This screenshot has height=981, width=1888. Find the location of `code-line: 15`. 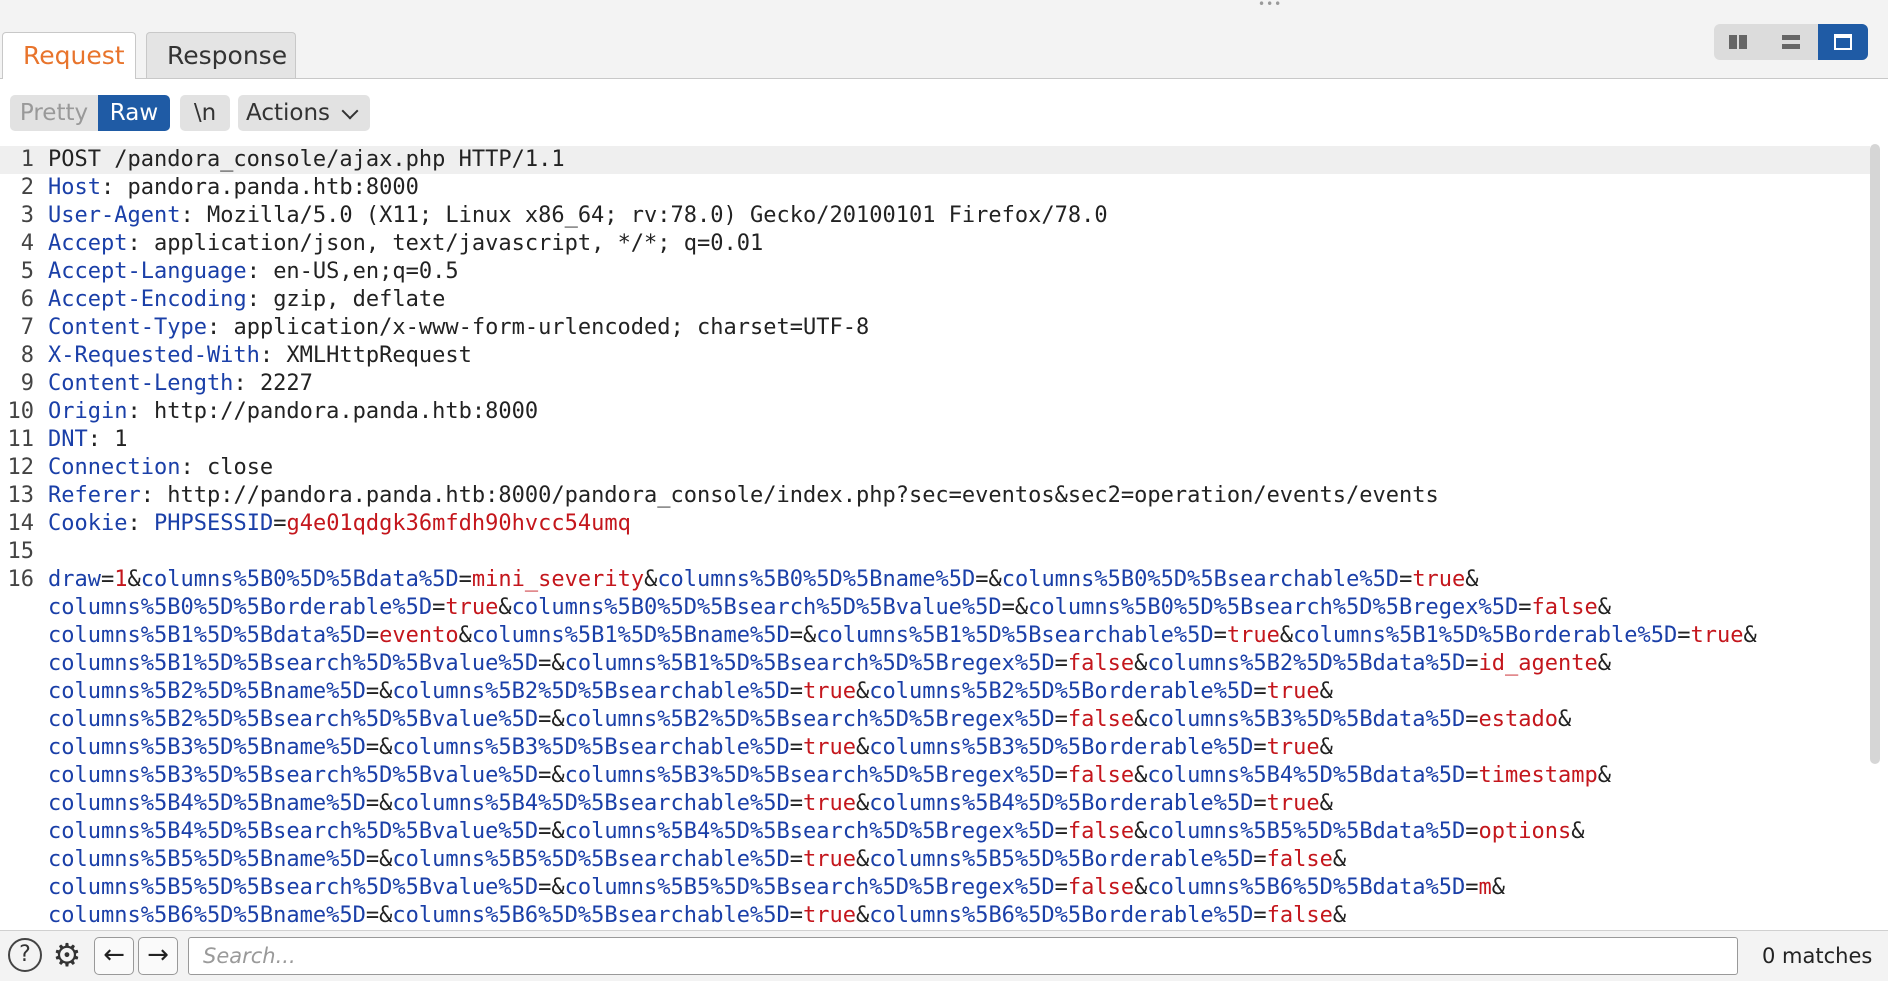

code-line: 15 is located at coordinates (935, 552).